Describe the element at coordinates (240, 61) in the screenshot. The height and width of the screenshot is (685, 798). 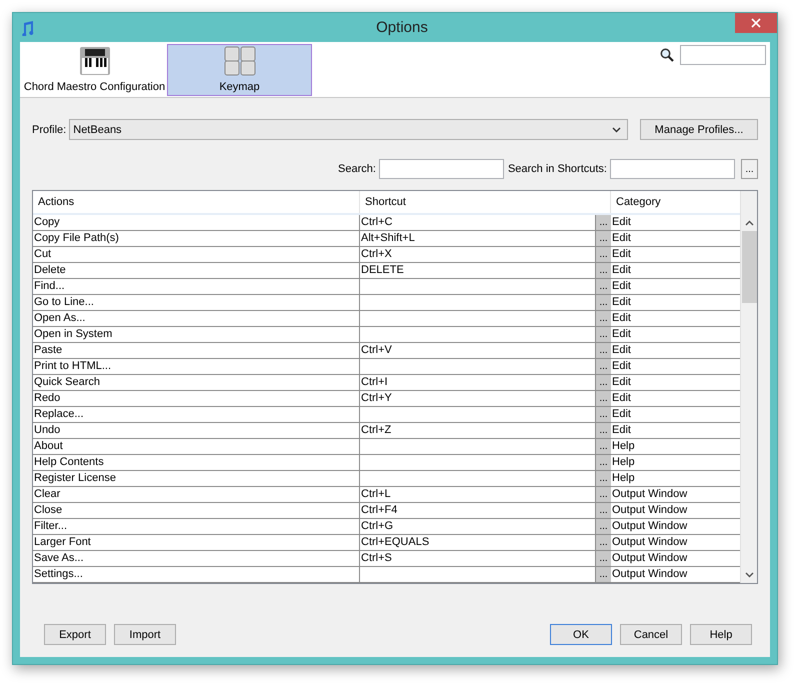
I see `keyboard-keys-icon` at that location.